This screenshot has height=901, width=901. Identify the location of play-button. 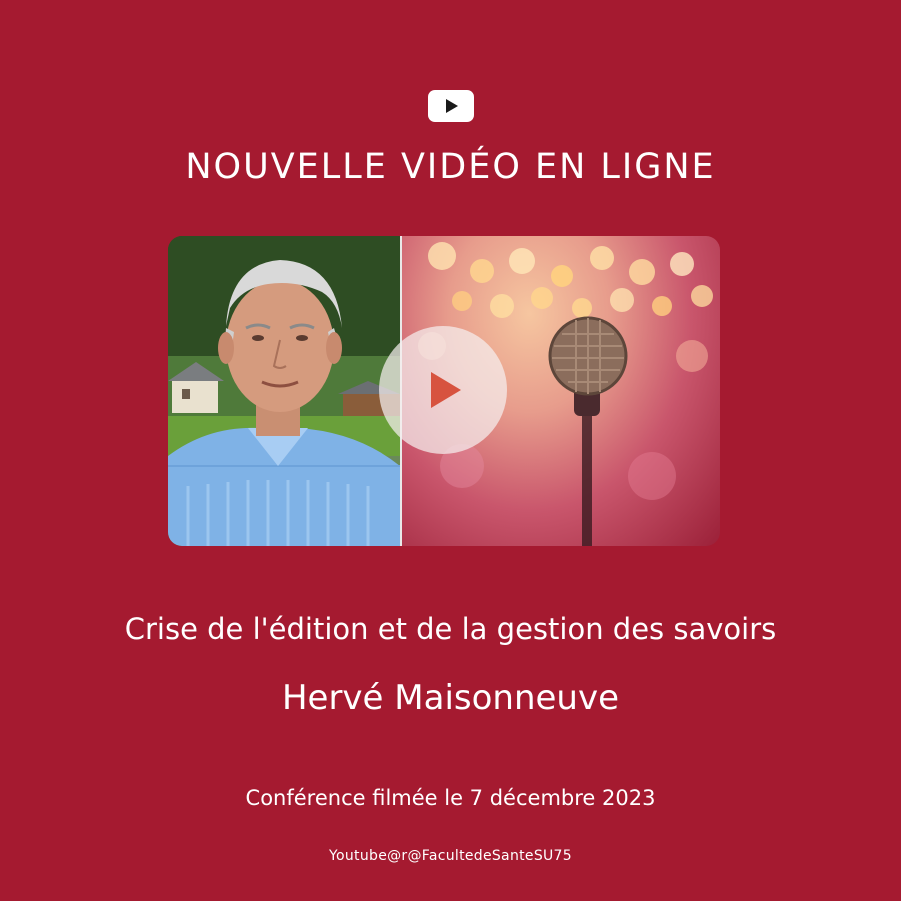
(443, 390).